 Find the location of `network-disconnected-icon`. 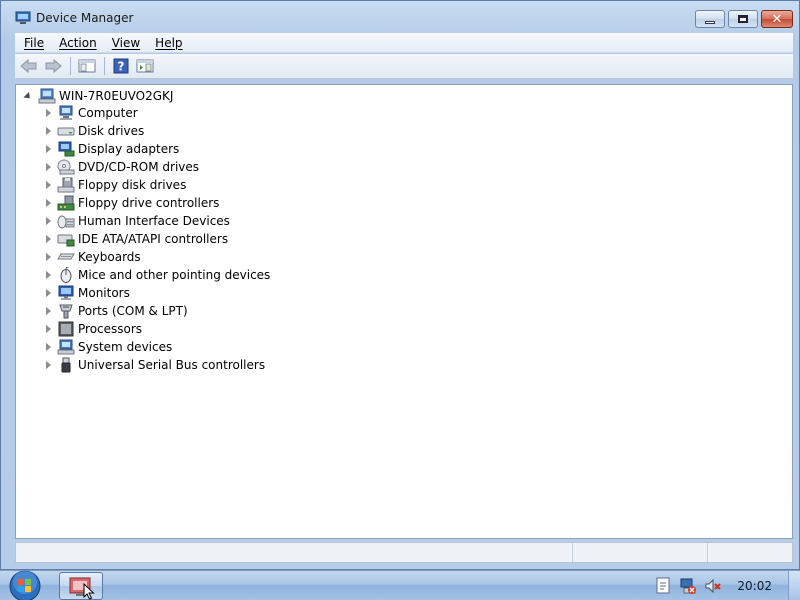

network-disconnected-icon is located at coordinates (688, 586).